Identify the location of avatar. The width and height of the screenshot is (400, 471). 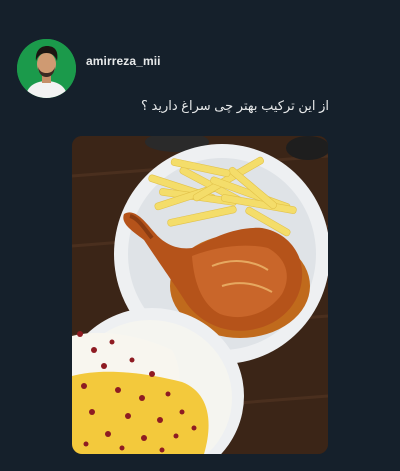
(46, 68).